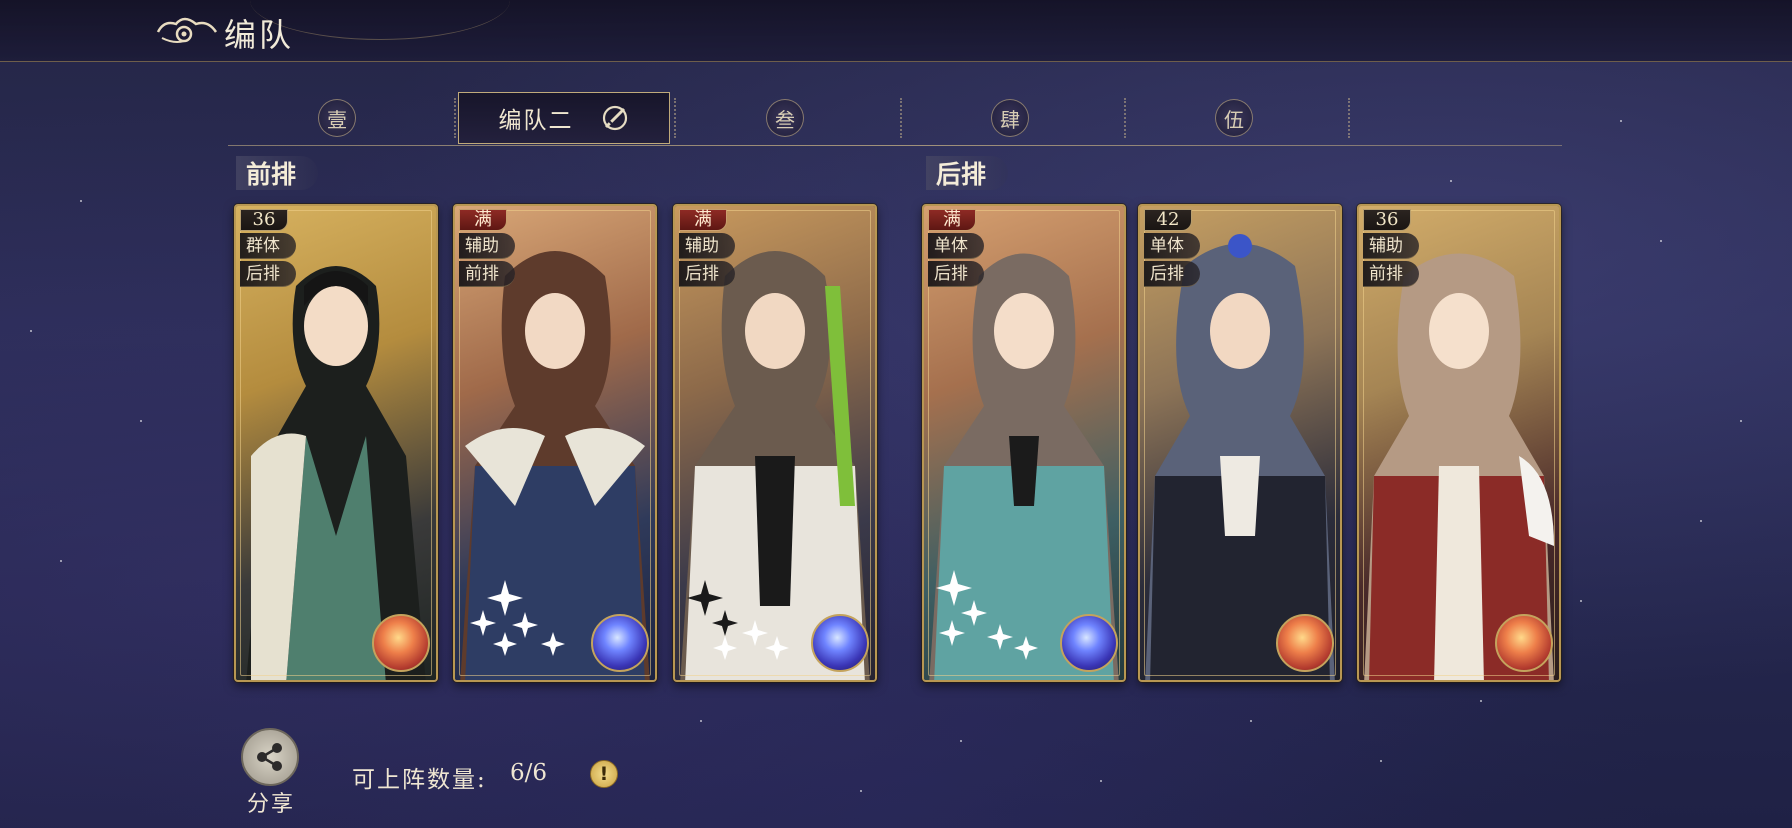  What do you see at coordinates (270, 804) in the screenshot?
I see `share-label: 分享` at bounding box center [270, 804].